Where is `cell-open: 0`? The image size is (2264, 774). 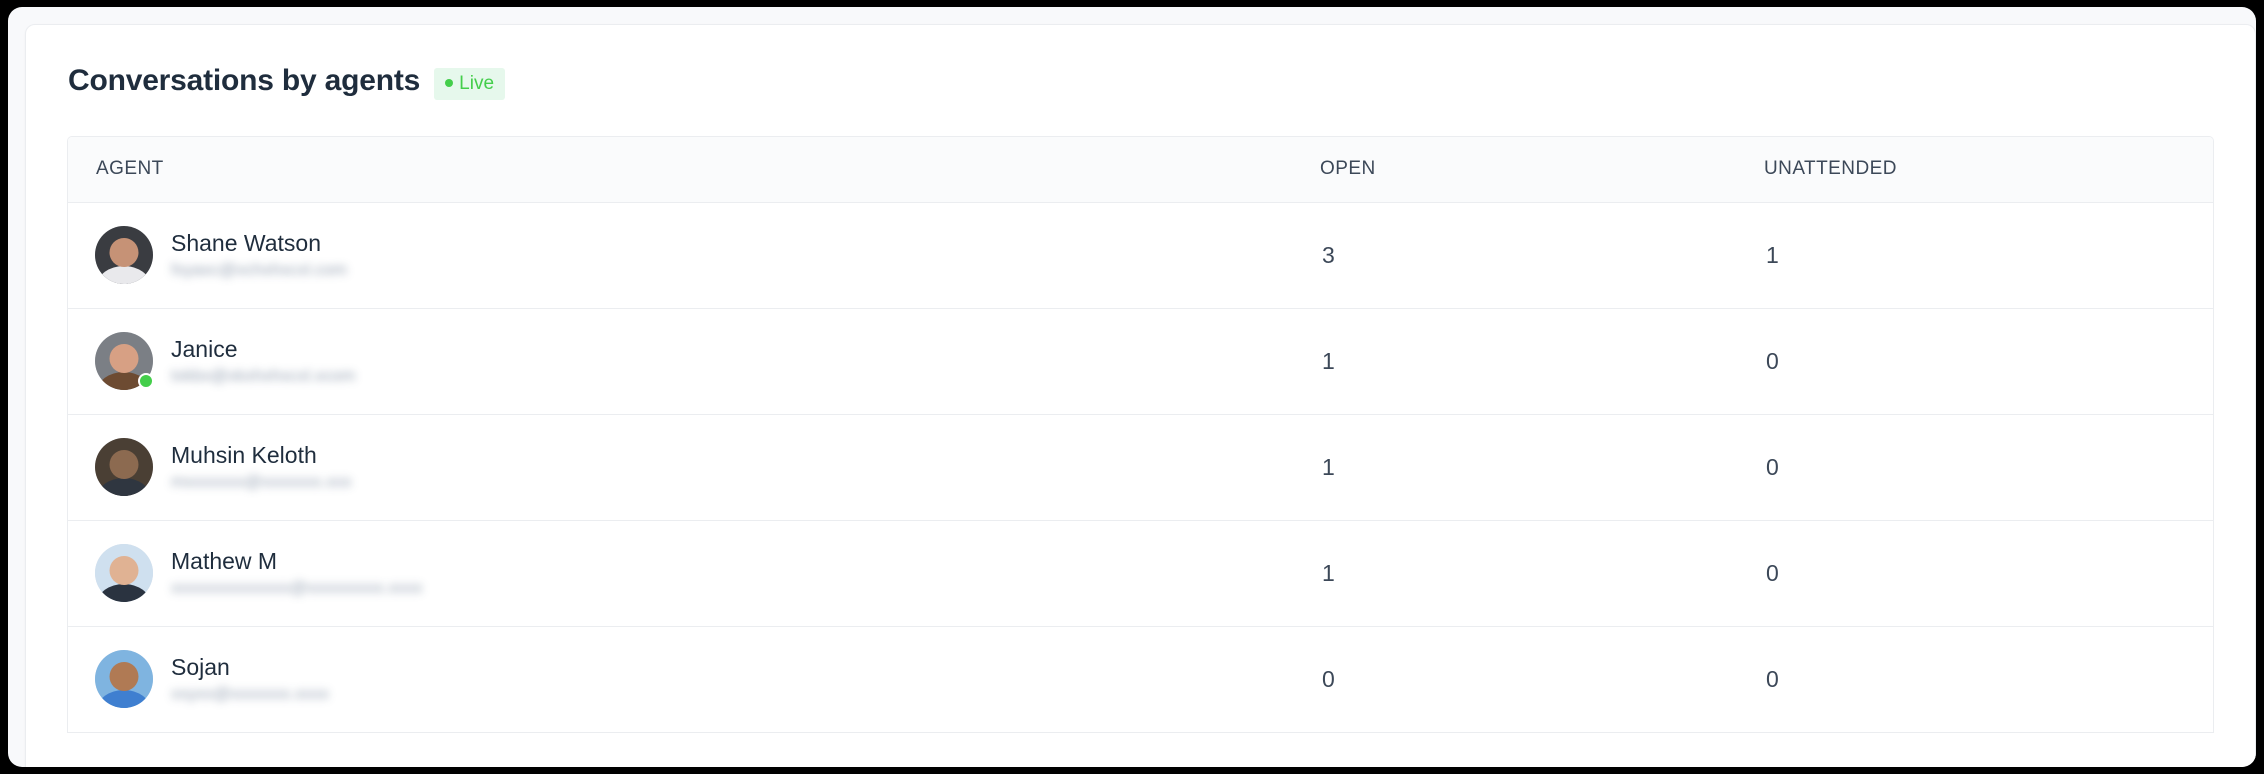 cell-open: 0 is located at coordinates (1512, 679).